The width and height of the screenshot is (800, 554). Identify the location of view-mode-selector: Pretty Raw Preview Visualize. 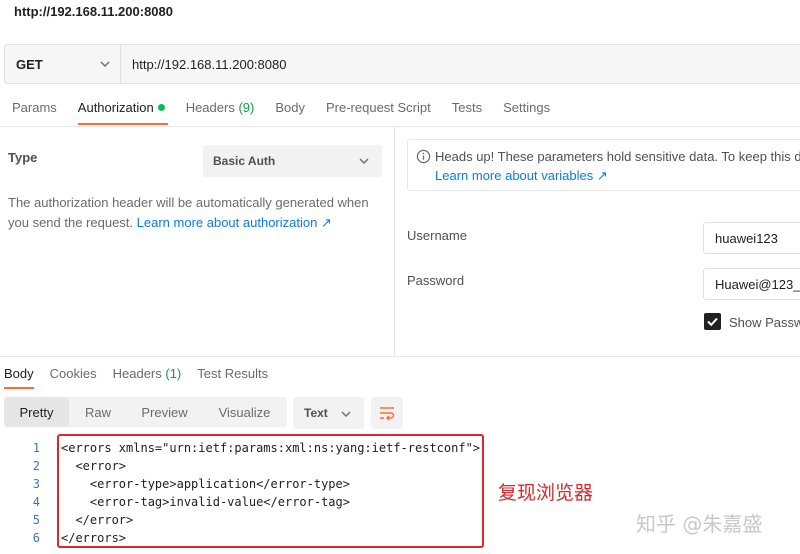
(145, 412).